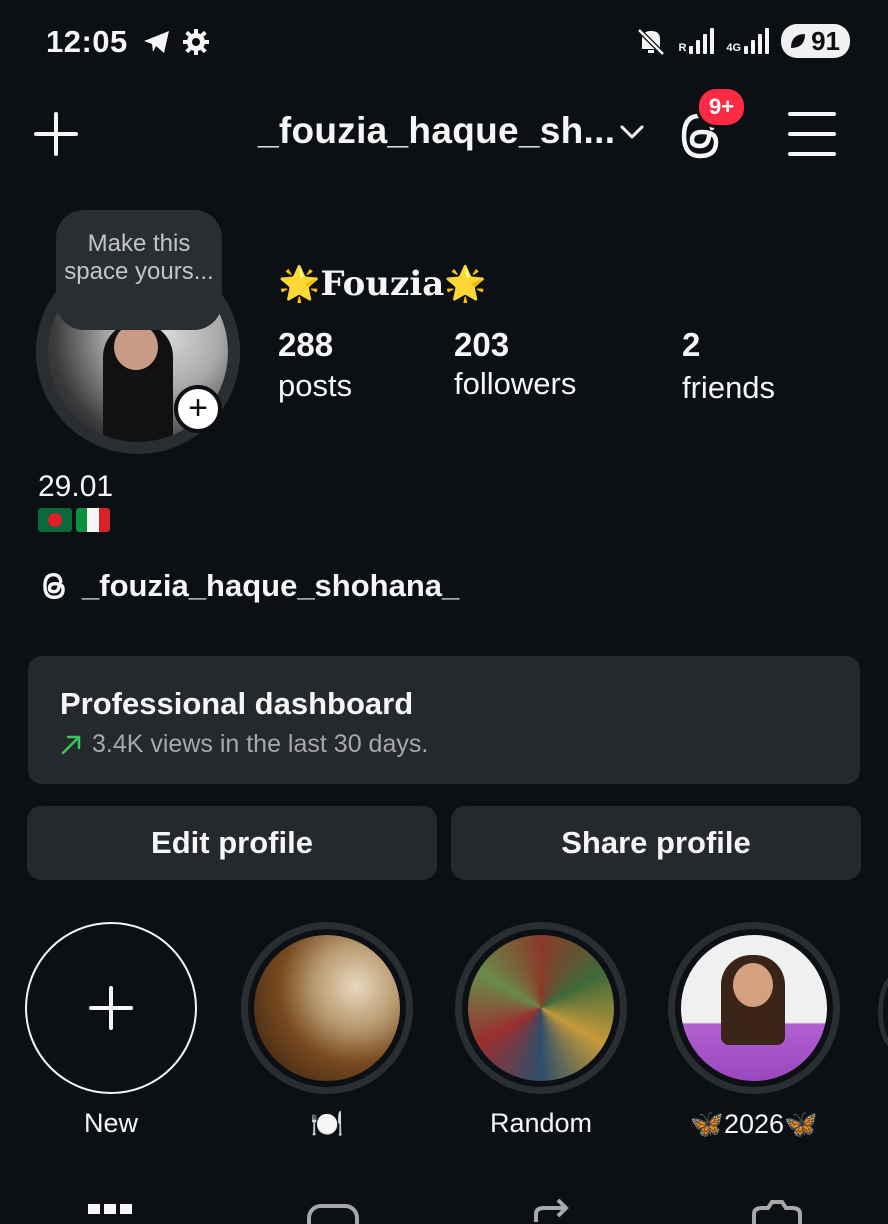 This screenshot has width=888, height=1224. What do you see at coordinates (651, 41) in the screenshot?
I see `mute-icon` at bounding box center [651, 41].